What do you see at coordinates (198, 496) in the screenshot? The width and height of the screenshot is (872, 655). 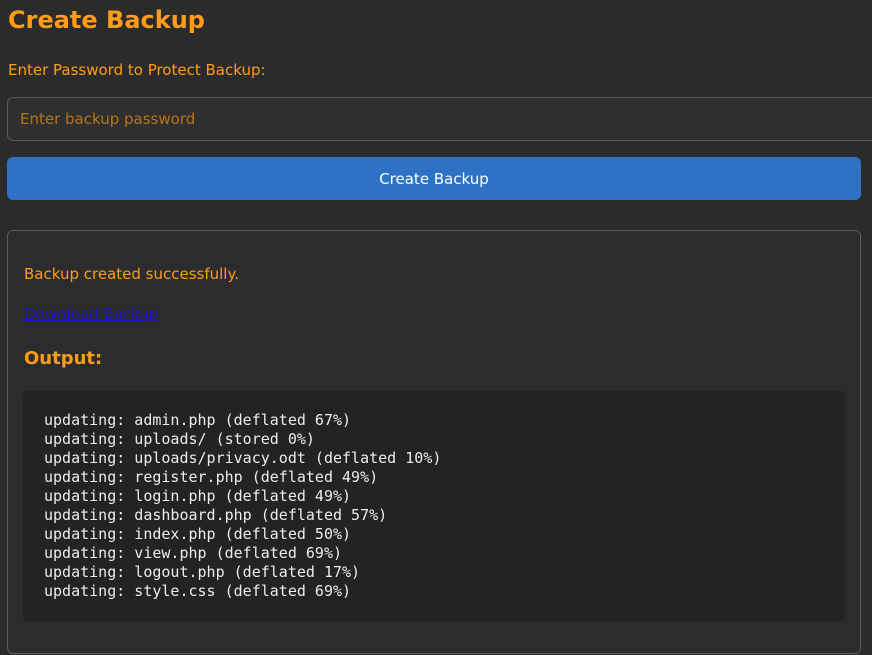 I see `output-line: updating: login.php (deflated 49%)` at bounding box center [198, 496].